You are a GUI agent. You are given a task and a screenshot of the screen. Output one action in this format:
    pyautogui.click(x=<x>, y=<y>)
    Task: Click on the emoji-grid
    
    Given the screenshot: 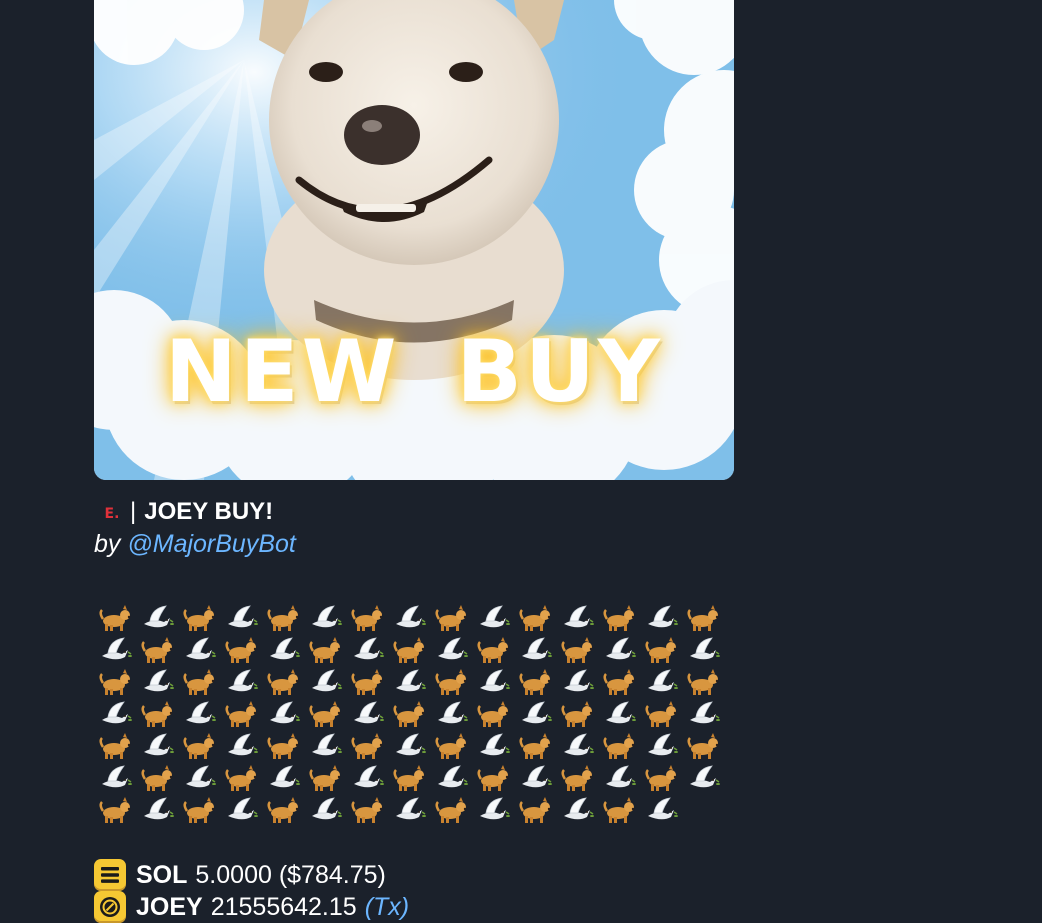 What is the action you would take?
    pyautogui.click(x=409, y=714)
    